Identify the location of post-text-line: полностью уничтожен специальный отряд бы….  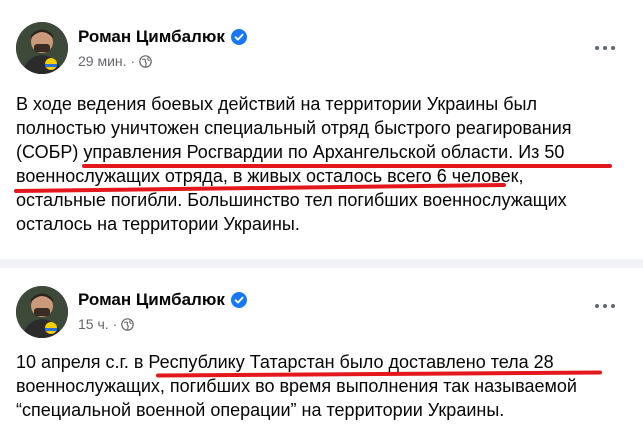
(294, 128).